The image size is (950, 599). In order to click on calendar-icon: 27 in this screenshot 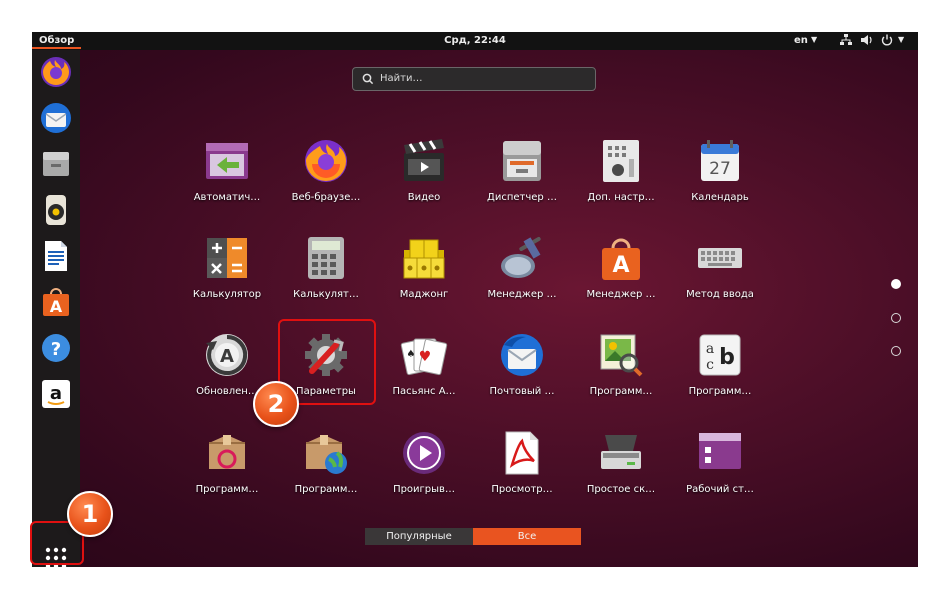, I will do `click(720, 161)`.